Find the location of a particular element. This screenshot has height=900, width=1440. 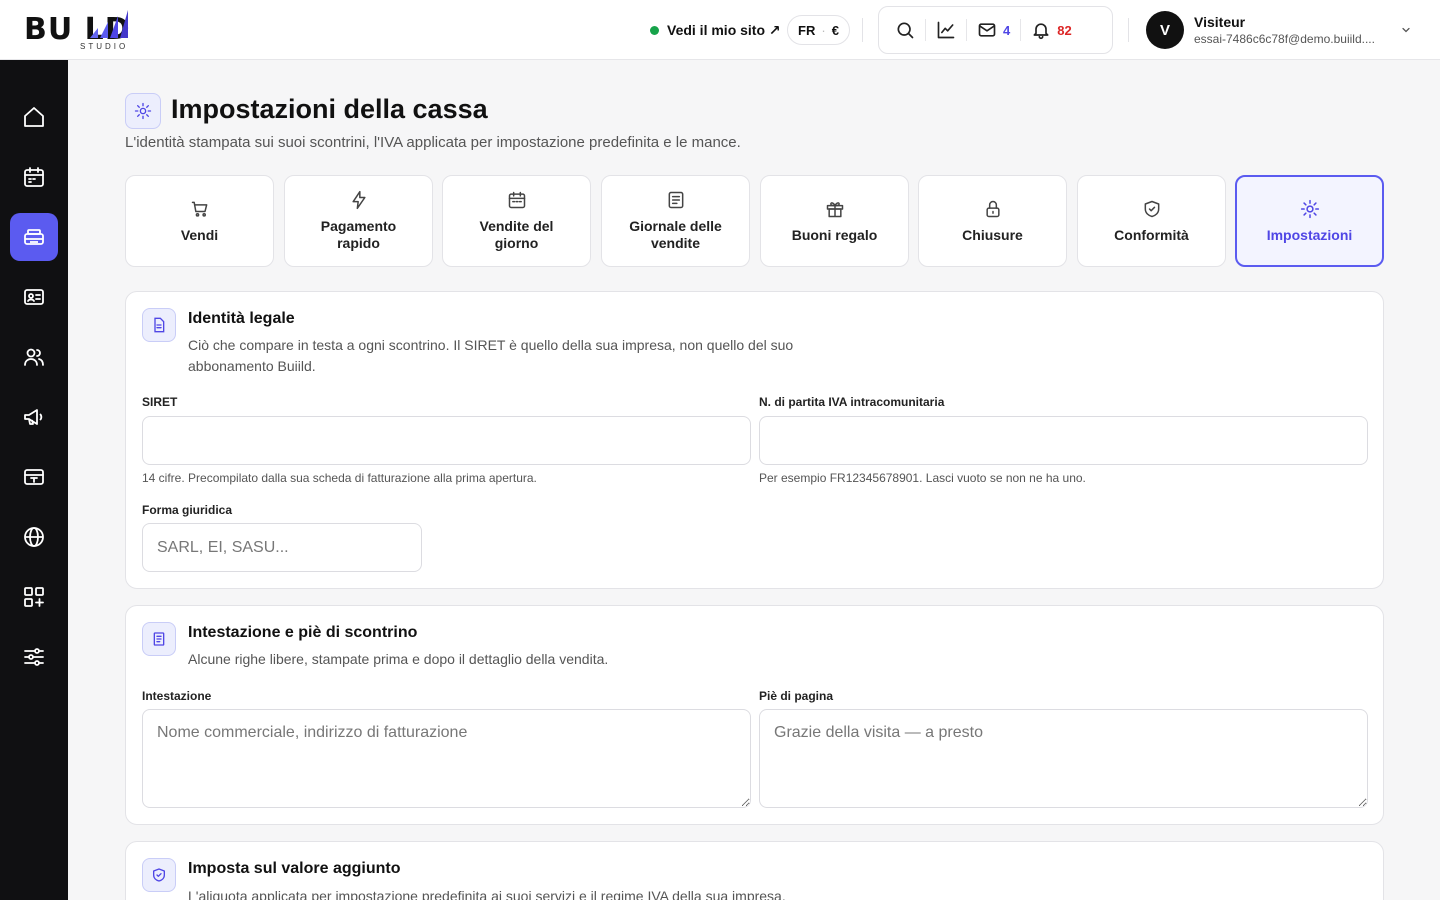

tab-conformita: Conformità is located at coordinates (1151, 221).